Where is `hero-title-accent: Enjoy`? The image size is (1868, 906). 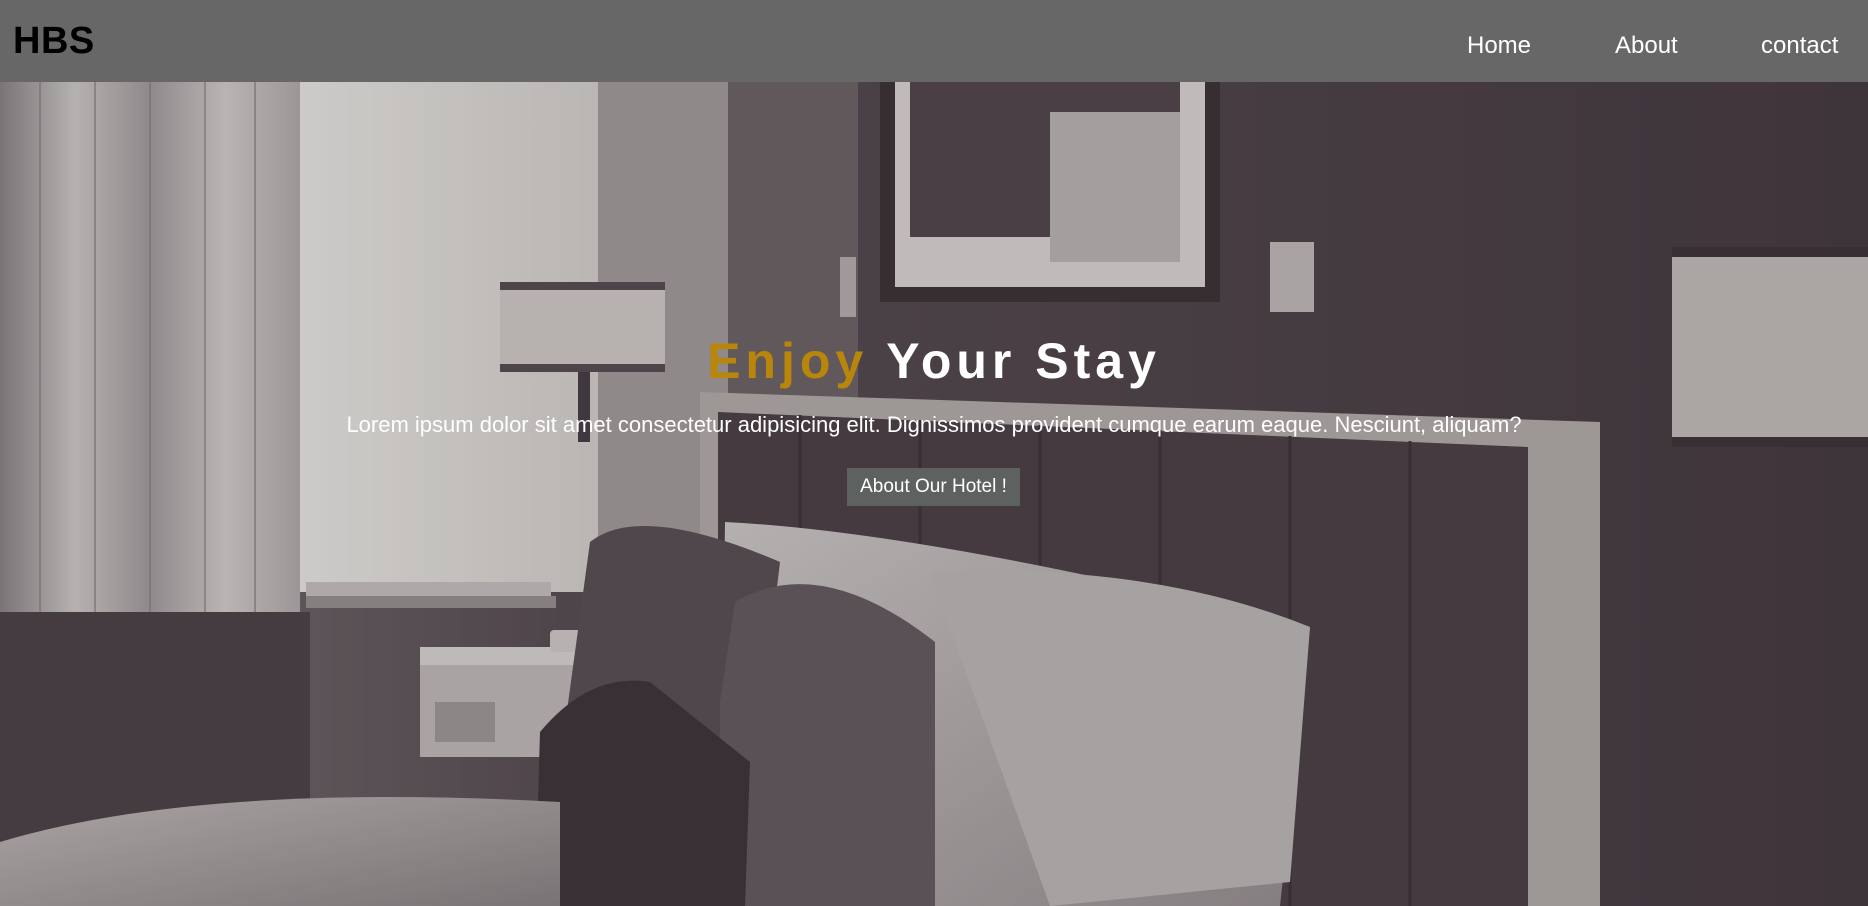
hero-title-accent: Enjoy is located at coordinates (788, 361).